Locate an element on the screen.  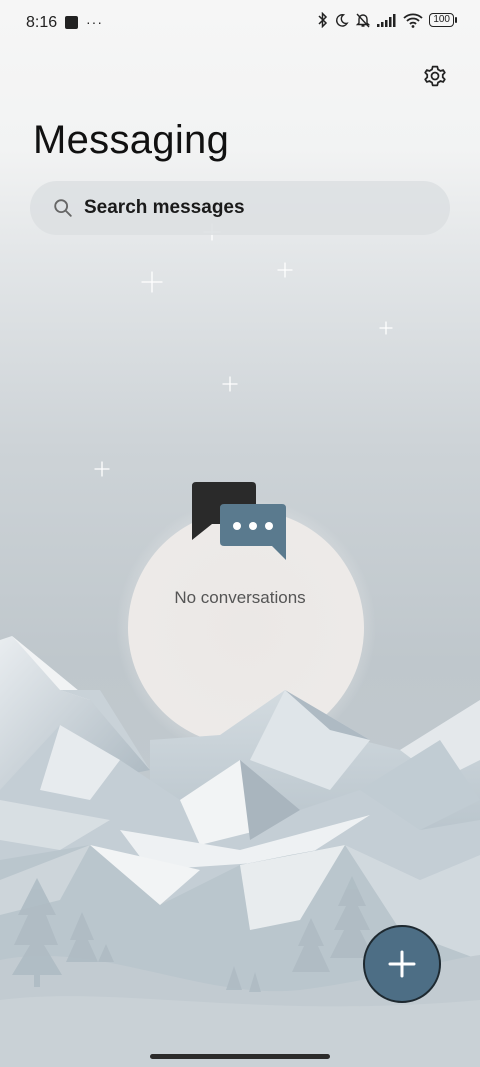
cellular-signal-icon is located at coordinates (386, 20).